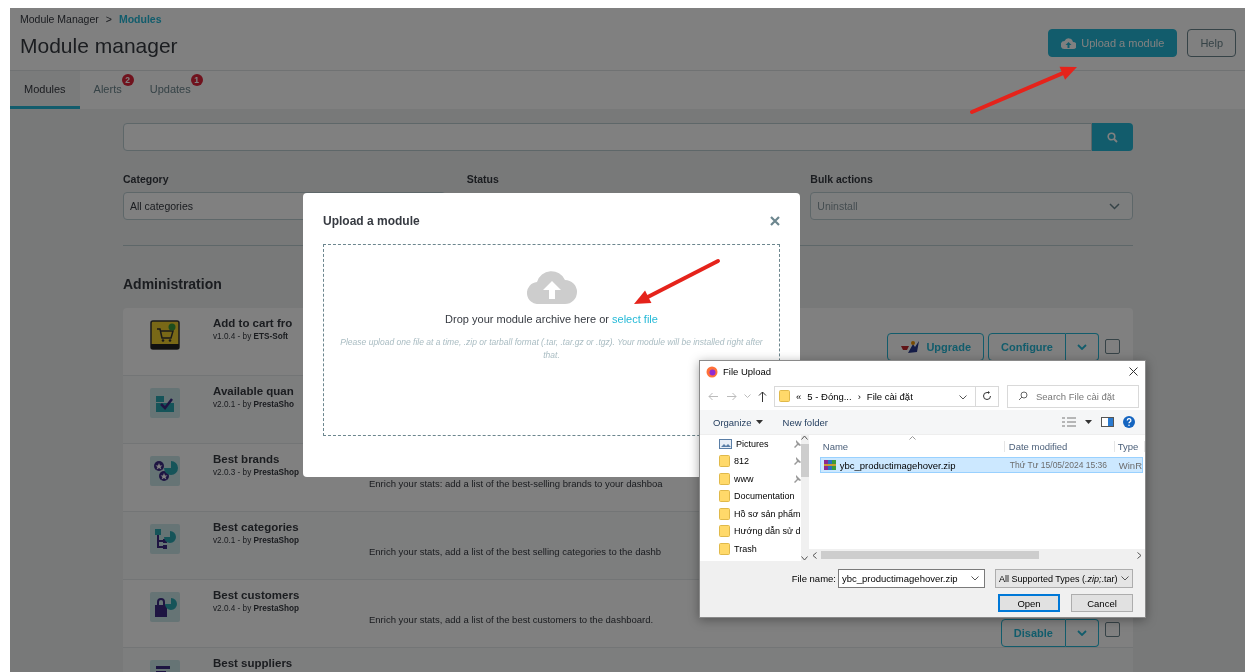  What do you see at coordinates (1129, 465) in the screenshot?
I see `file-type: WinR` at bounding box center [1129, 465].